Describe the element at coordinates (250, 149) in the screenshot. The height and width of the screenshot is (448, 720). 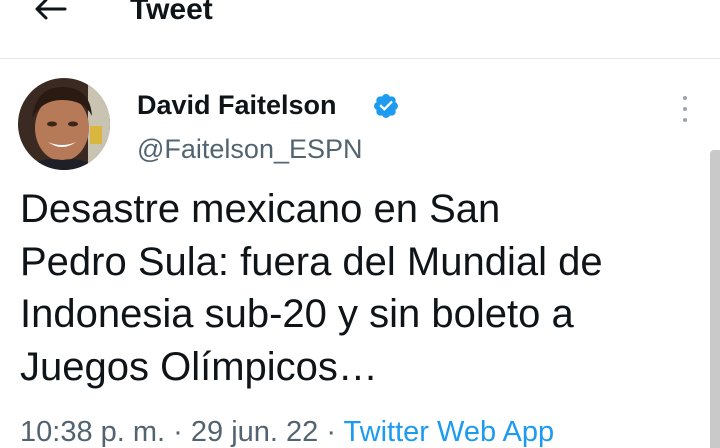
I see `author-handle: @Faitelson_ESPN` at that location.